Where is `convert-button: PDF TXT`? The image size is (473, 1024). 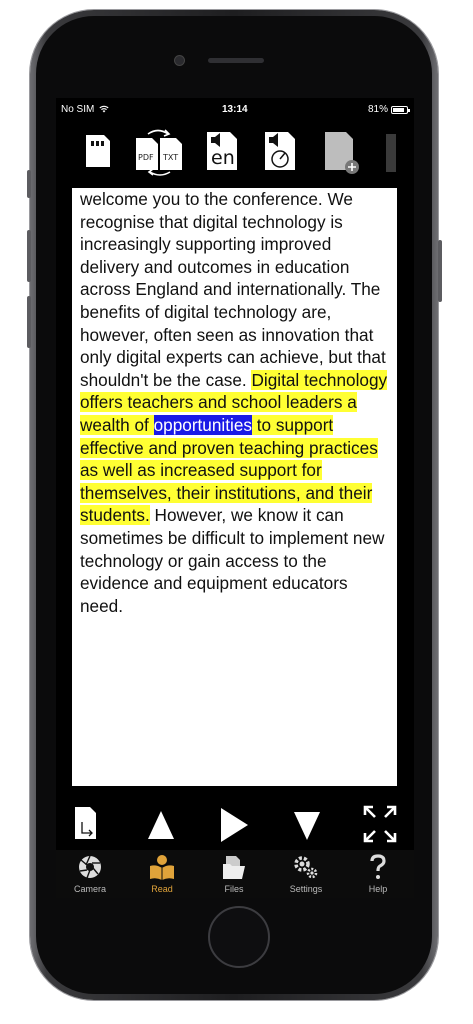 convert-button: PDF TXT is located at coordinates (162, 152).